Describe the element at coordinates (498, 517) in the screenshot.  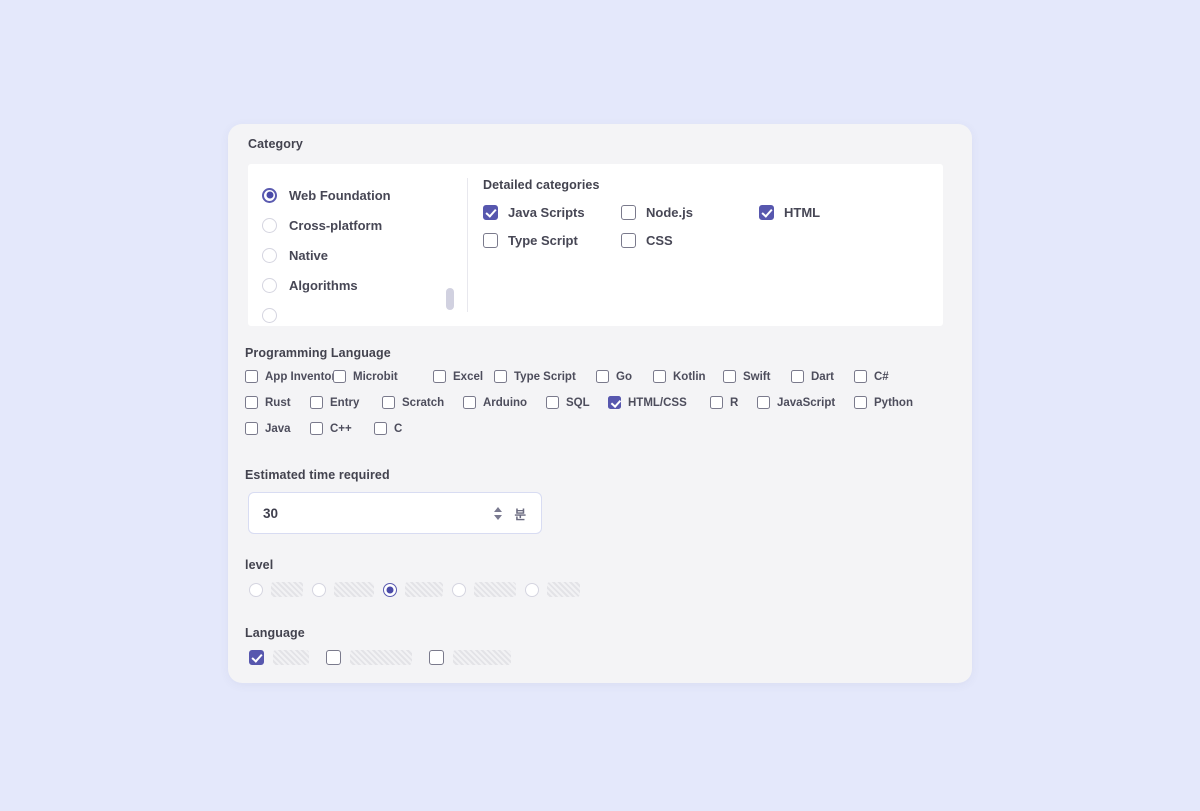
I see `stepper-down-icon` at that location.